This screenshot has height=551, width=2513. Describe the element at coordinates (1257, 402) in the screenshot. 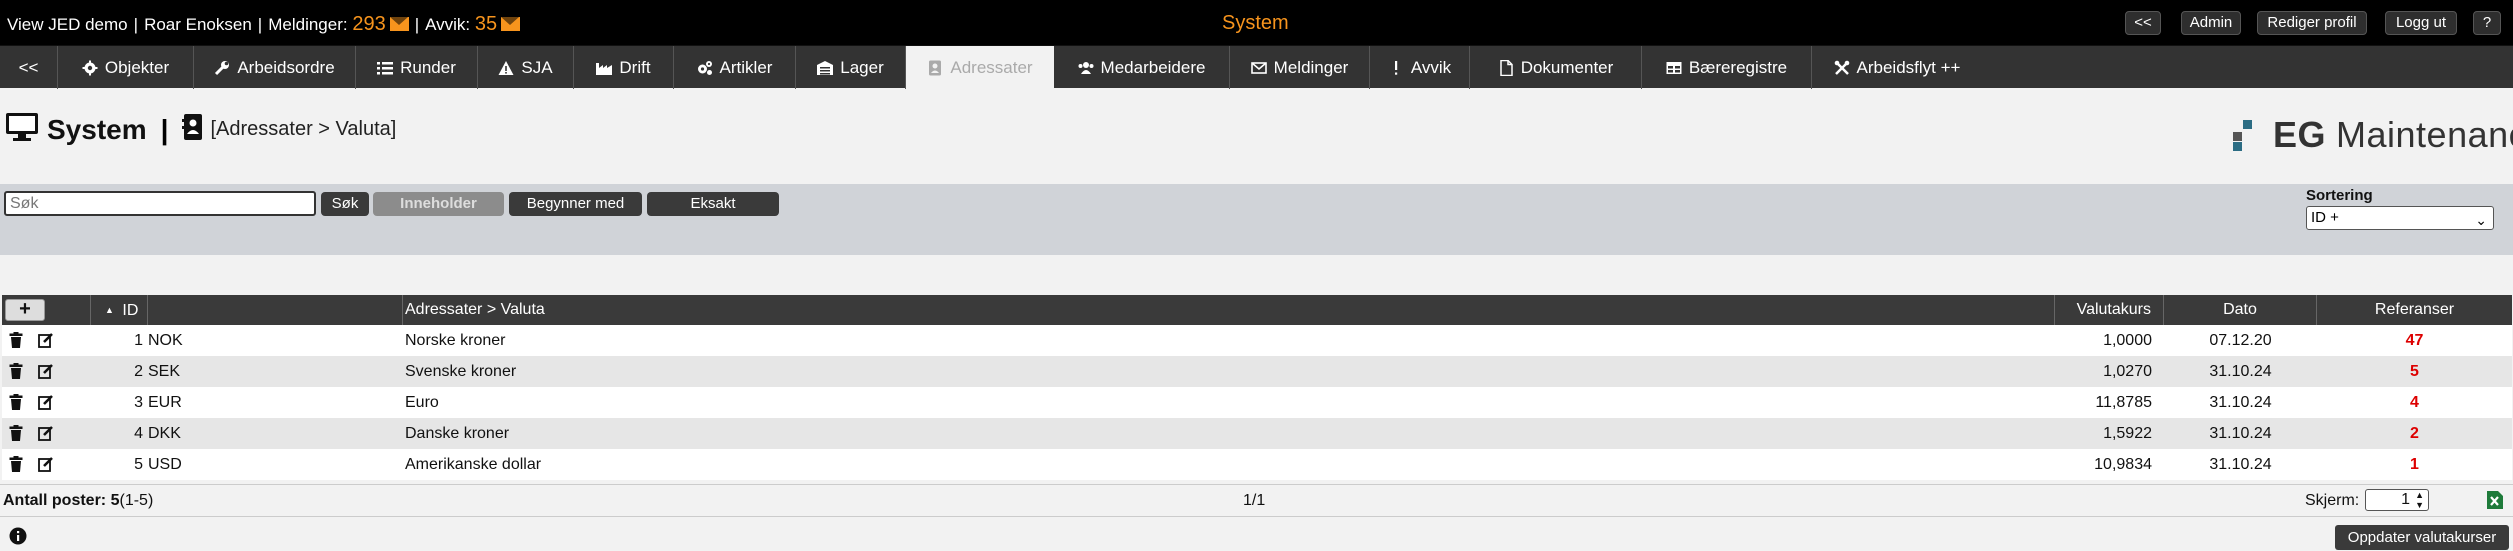

I see `table-row: 3 EUR Euro 11,8785 31.10.24 4` at that location.